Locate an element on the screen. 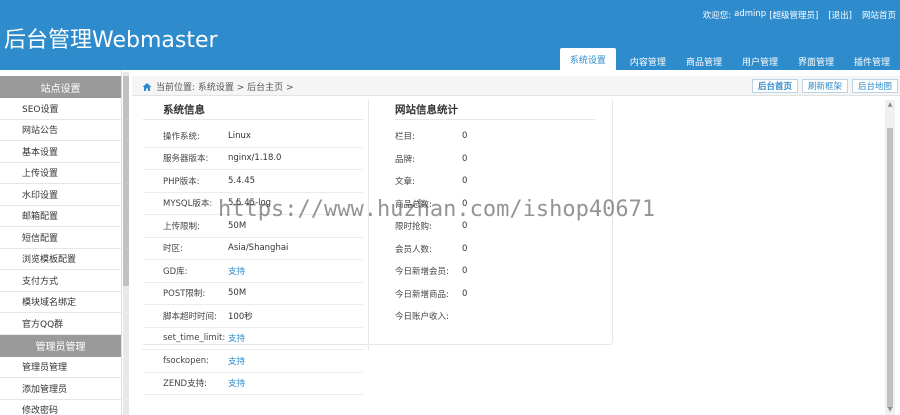 Image resolution: width=900 pixels, height=415 pixels. sysinfo-row: 脚本超时时间: 100秒 is located at coordinates (253, 316).